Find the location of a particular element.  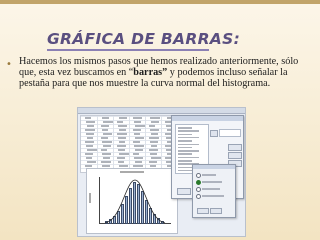

normal-curve-line is located at coordinates (135, 201).